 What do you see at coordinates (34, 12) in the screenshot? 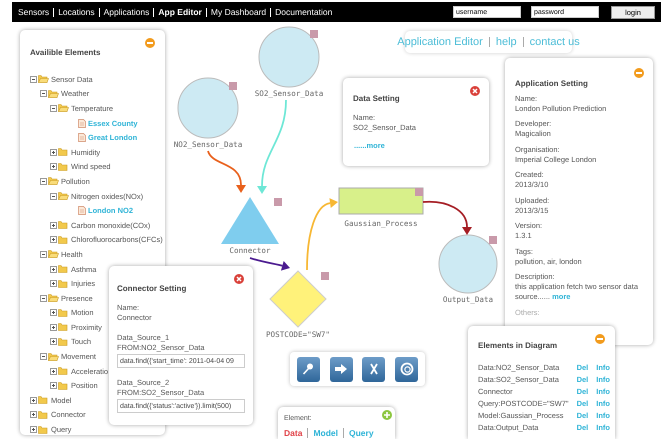
I see `nav-link: Sensors` at bounding box center [34, 12].